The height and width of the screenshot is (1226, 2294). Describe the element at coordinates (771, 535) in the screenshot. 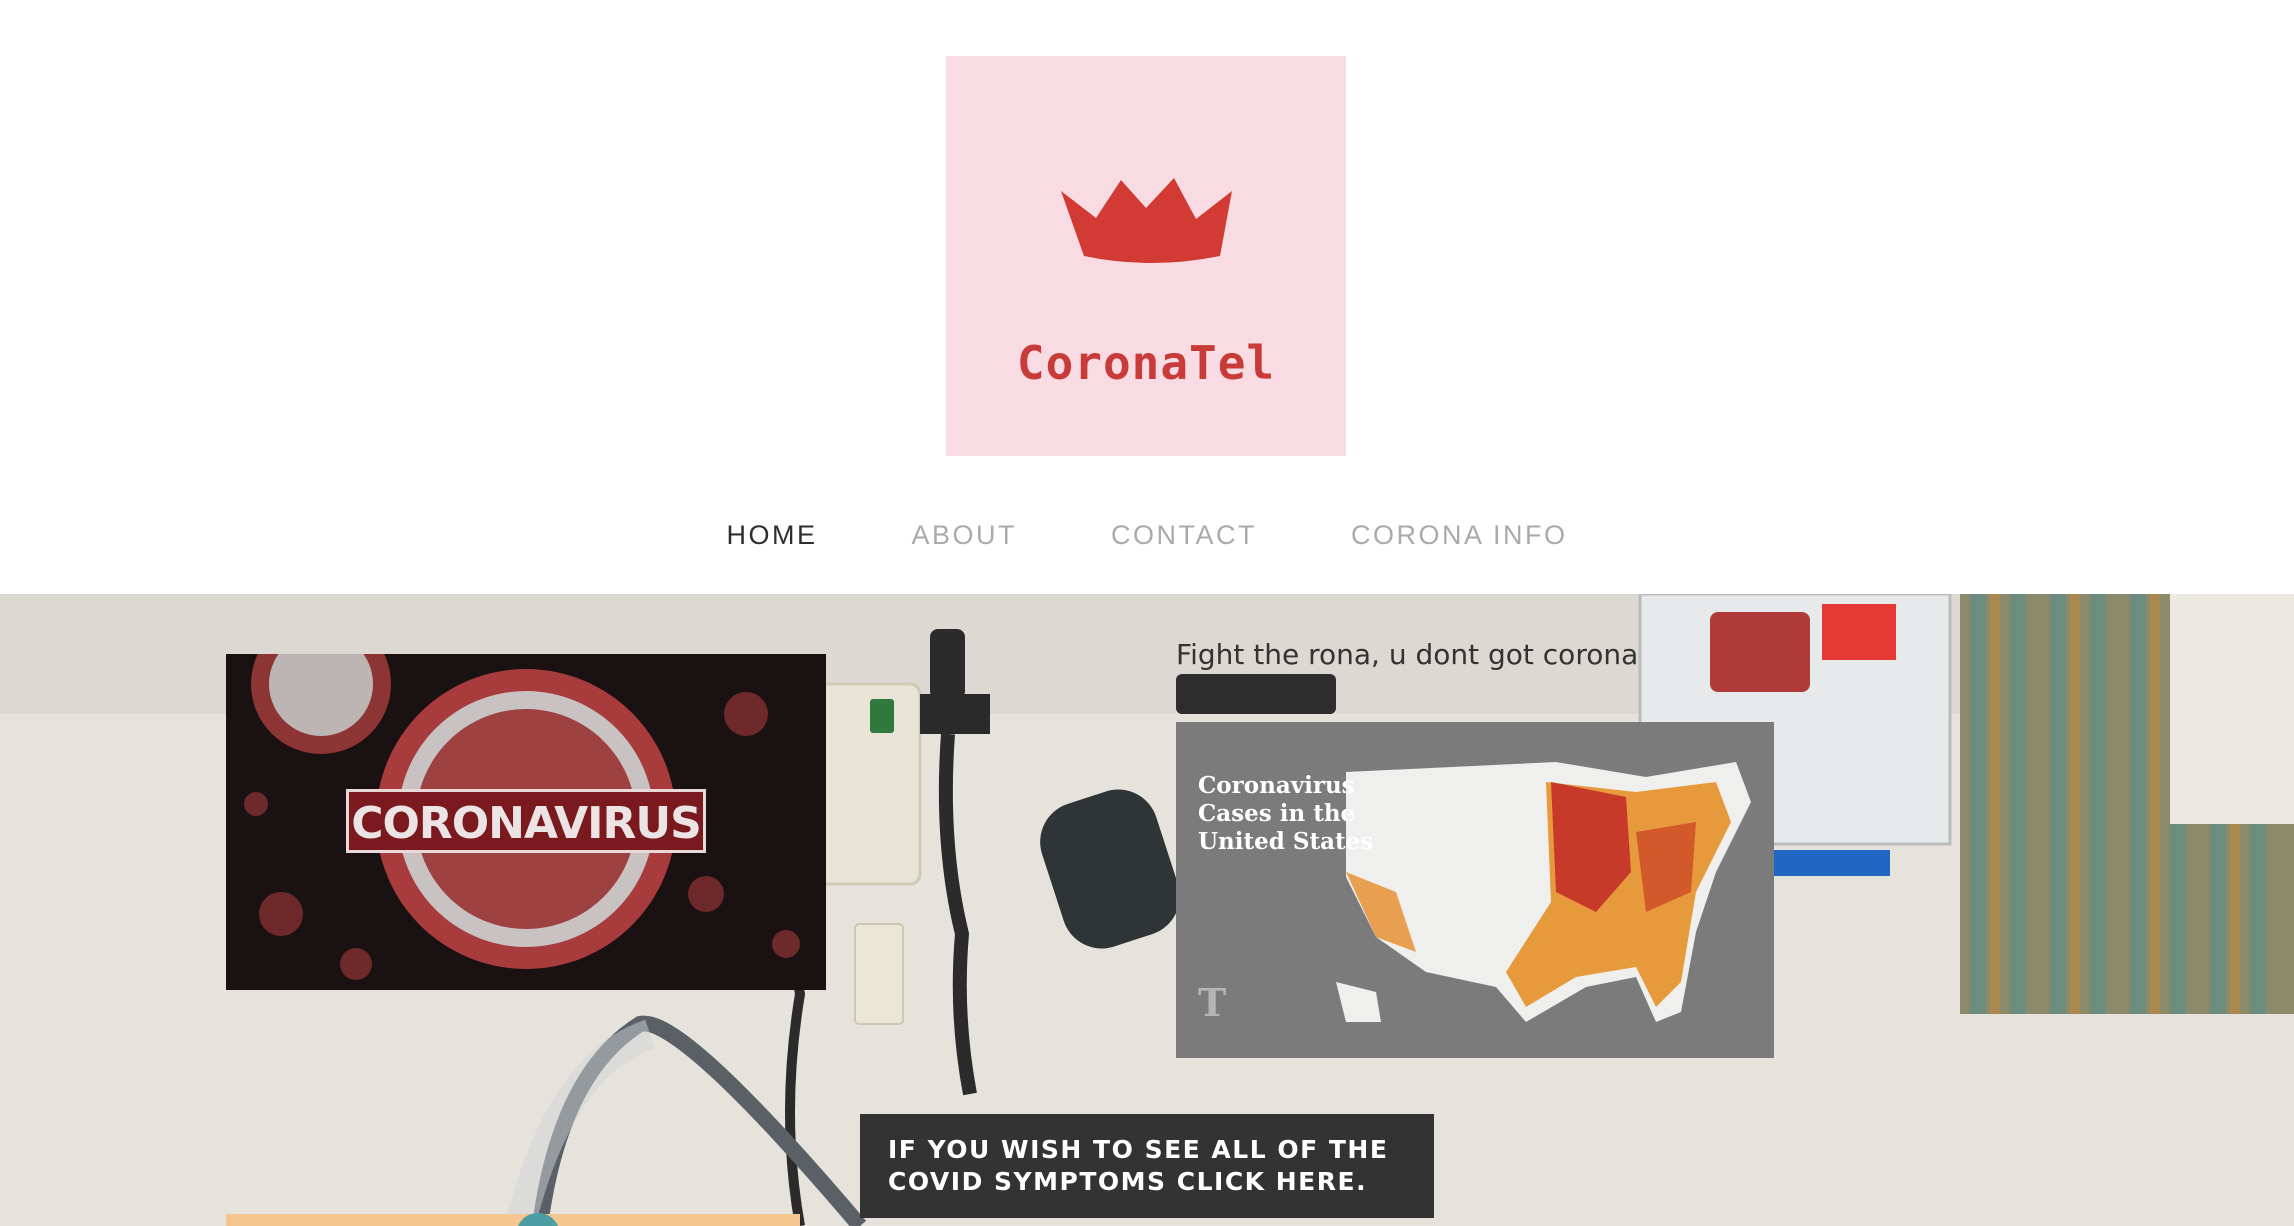

I see `nav-item-home: HOME` at that location.